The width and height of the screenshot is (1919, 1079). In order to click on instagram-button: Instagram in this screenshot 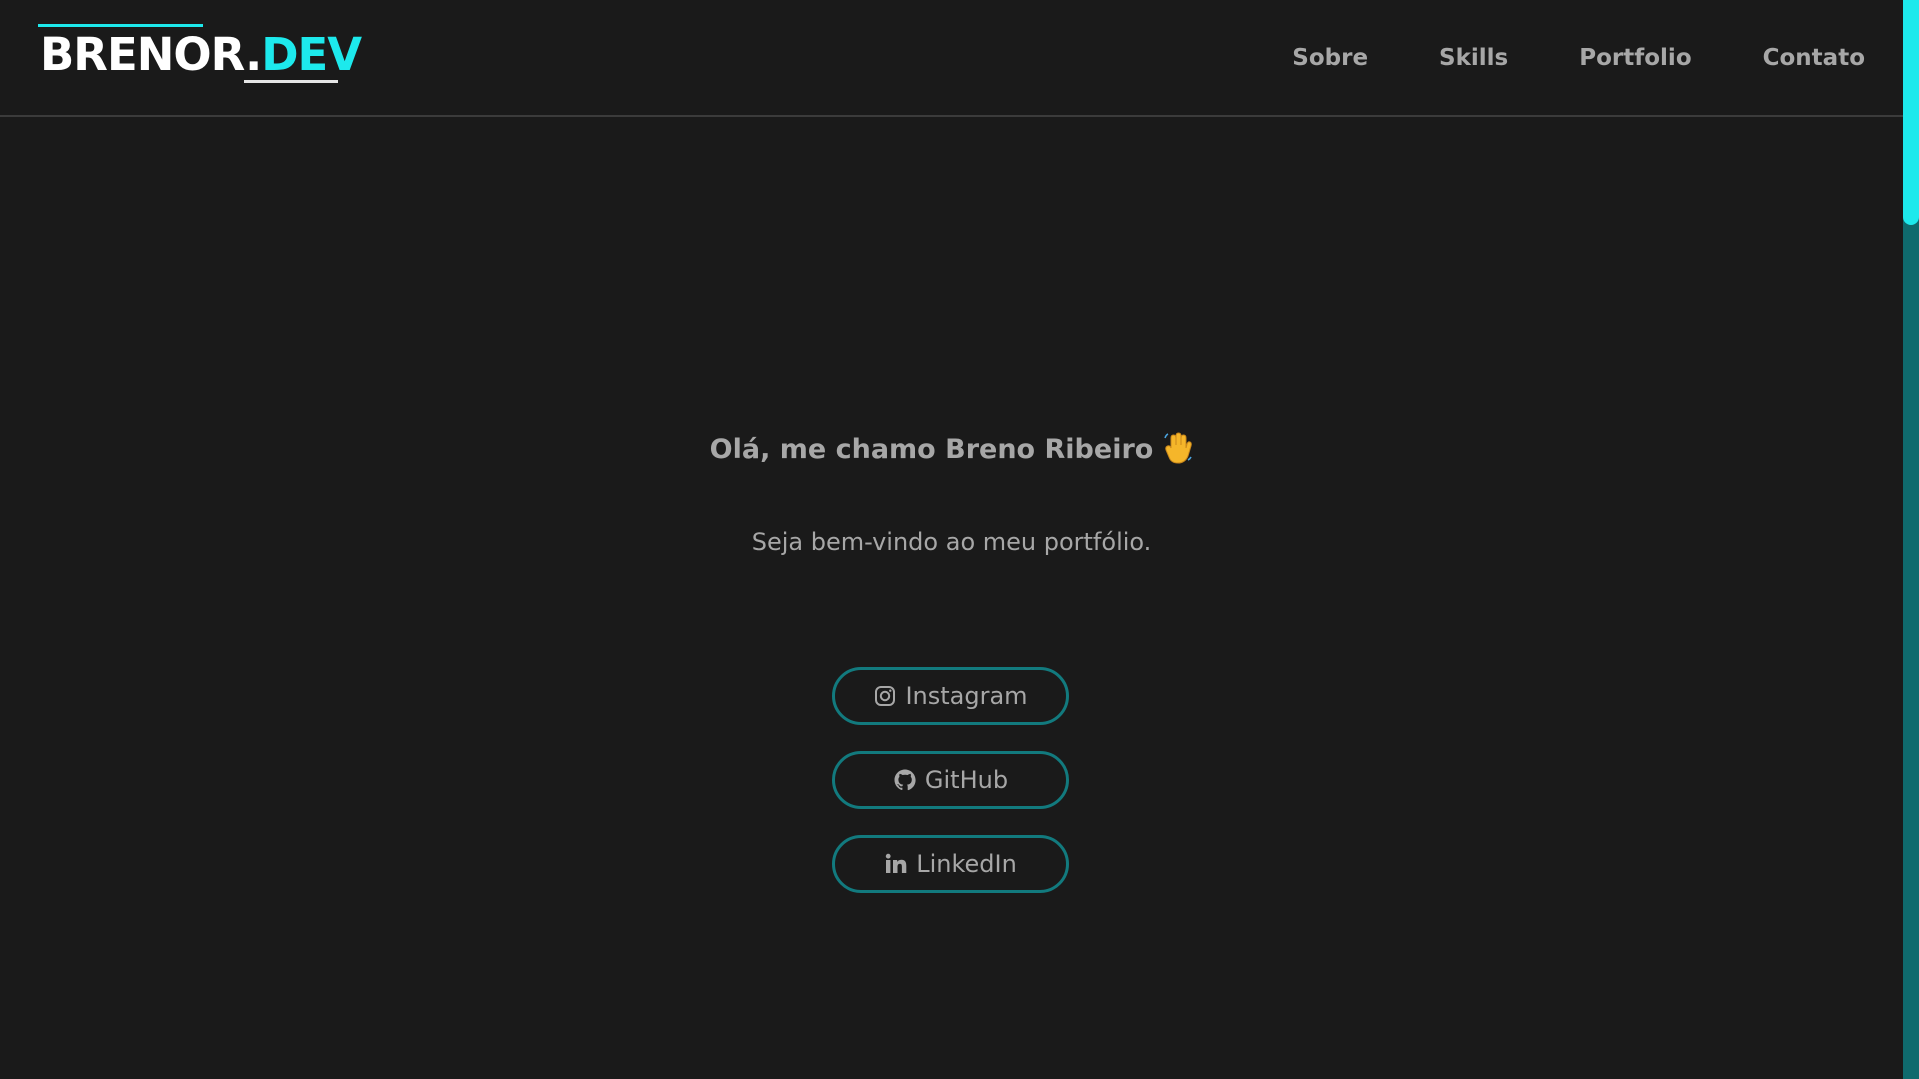, I will do `click(950, 696)`.